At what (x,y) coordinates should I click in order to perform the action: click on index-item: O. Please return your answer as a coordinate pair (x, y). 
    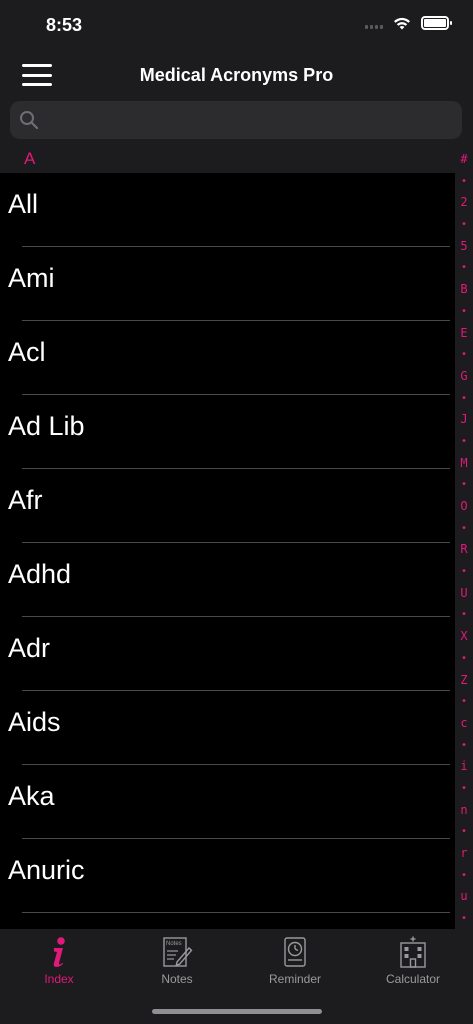
    Looking at the image, I should click on (463, 507).